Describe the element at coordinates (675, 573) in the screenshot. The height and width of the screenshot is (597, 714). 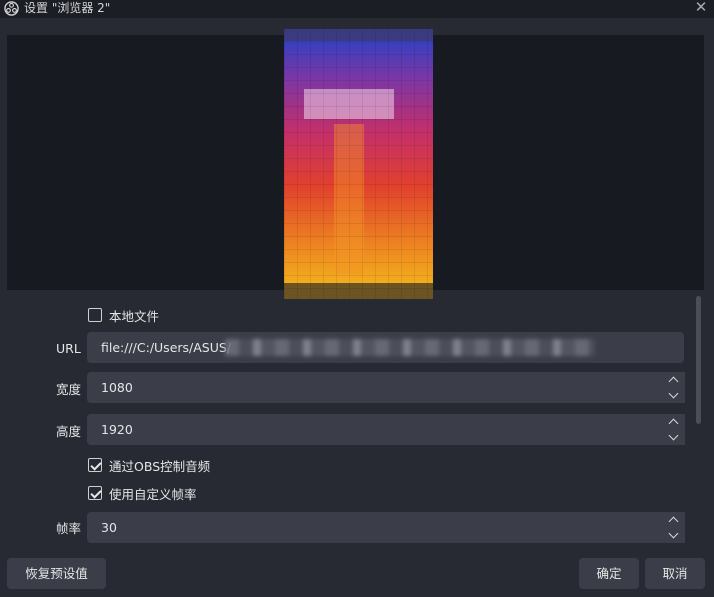
I see `cancel-button: 取消` at that location.